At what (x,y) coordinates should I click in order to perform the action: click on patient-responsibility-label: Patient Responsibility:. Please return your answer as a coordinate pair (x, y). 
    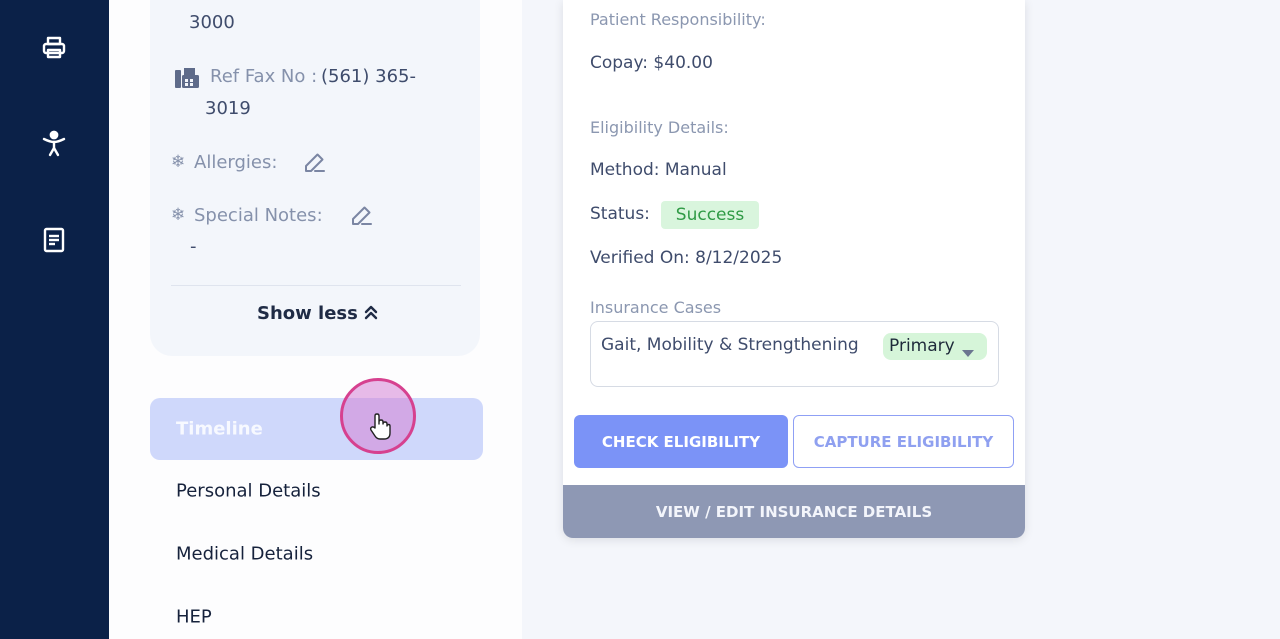
    Looking at the image, I should click on (678, 19).